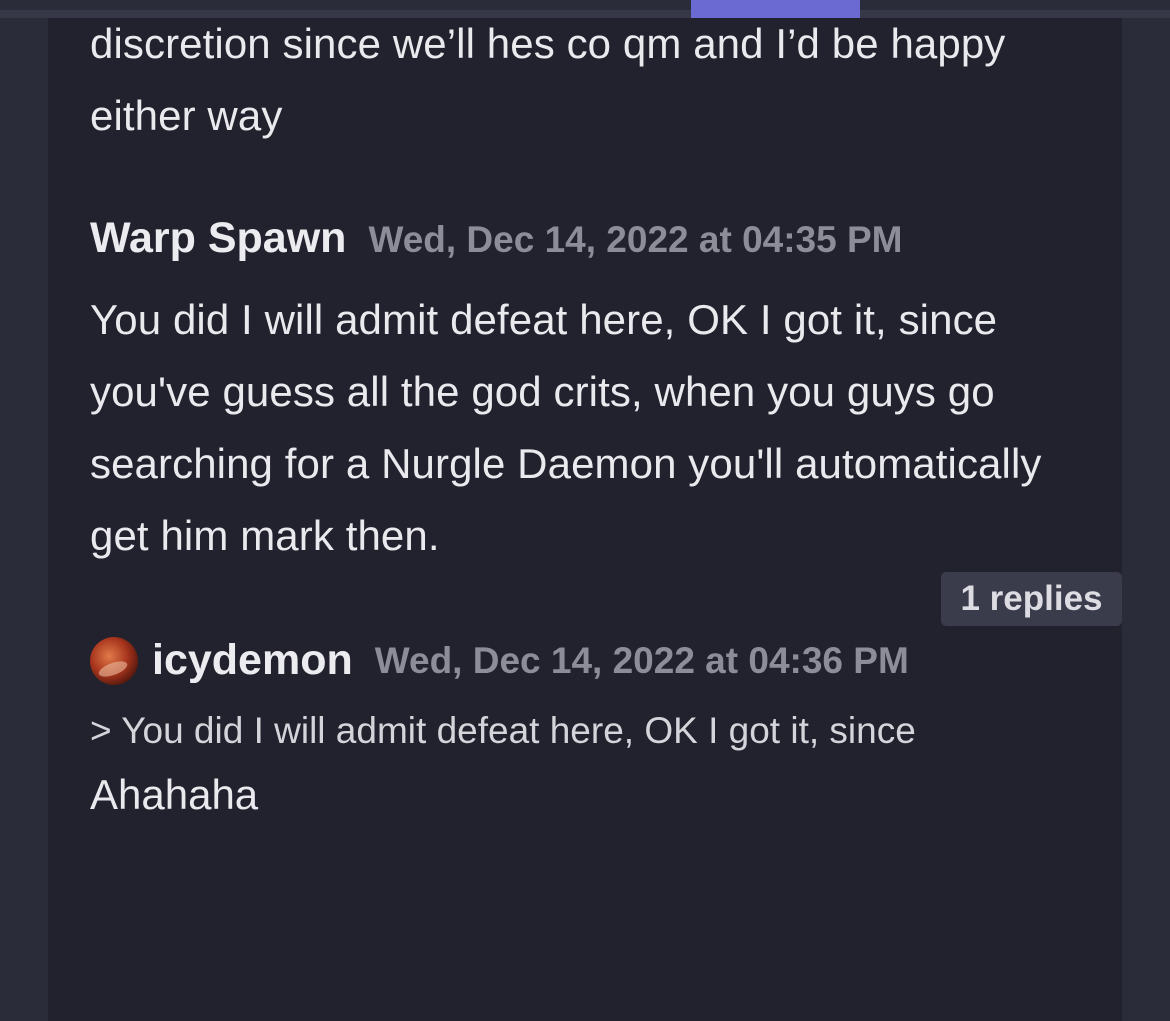 The image size is (1170, 1021). What do you see at coordinates (252, 660) in the screenshot?
I see `reply-author: icydemon` at bounding box center [252, 660].